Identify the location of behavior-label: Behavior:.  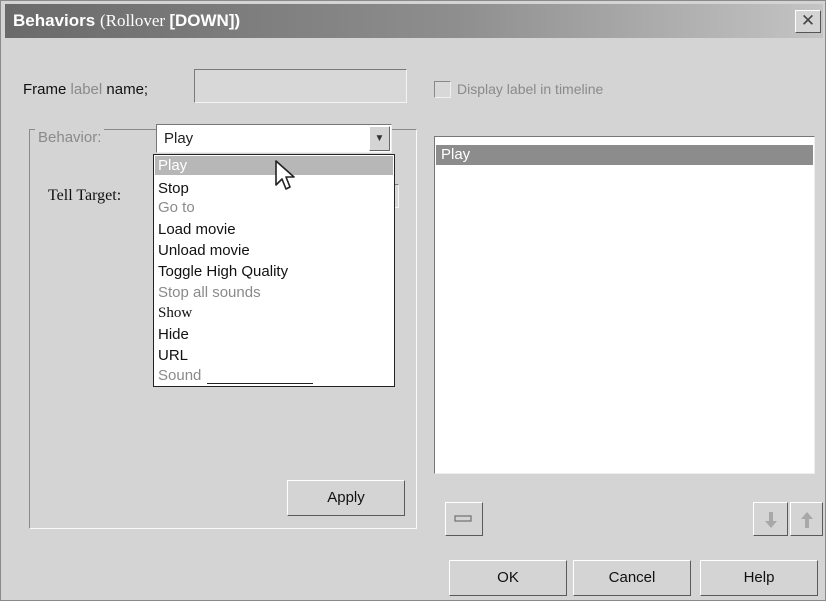
(70, 137).